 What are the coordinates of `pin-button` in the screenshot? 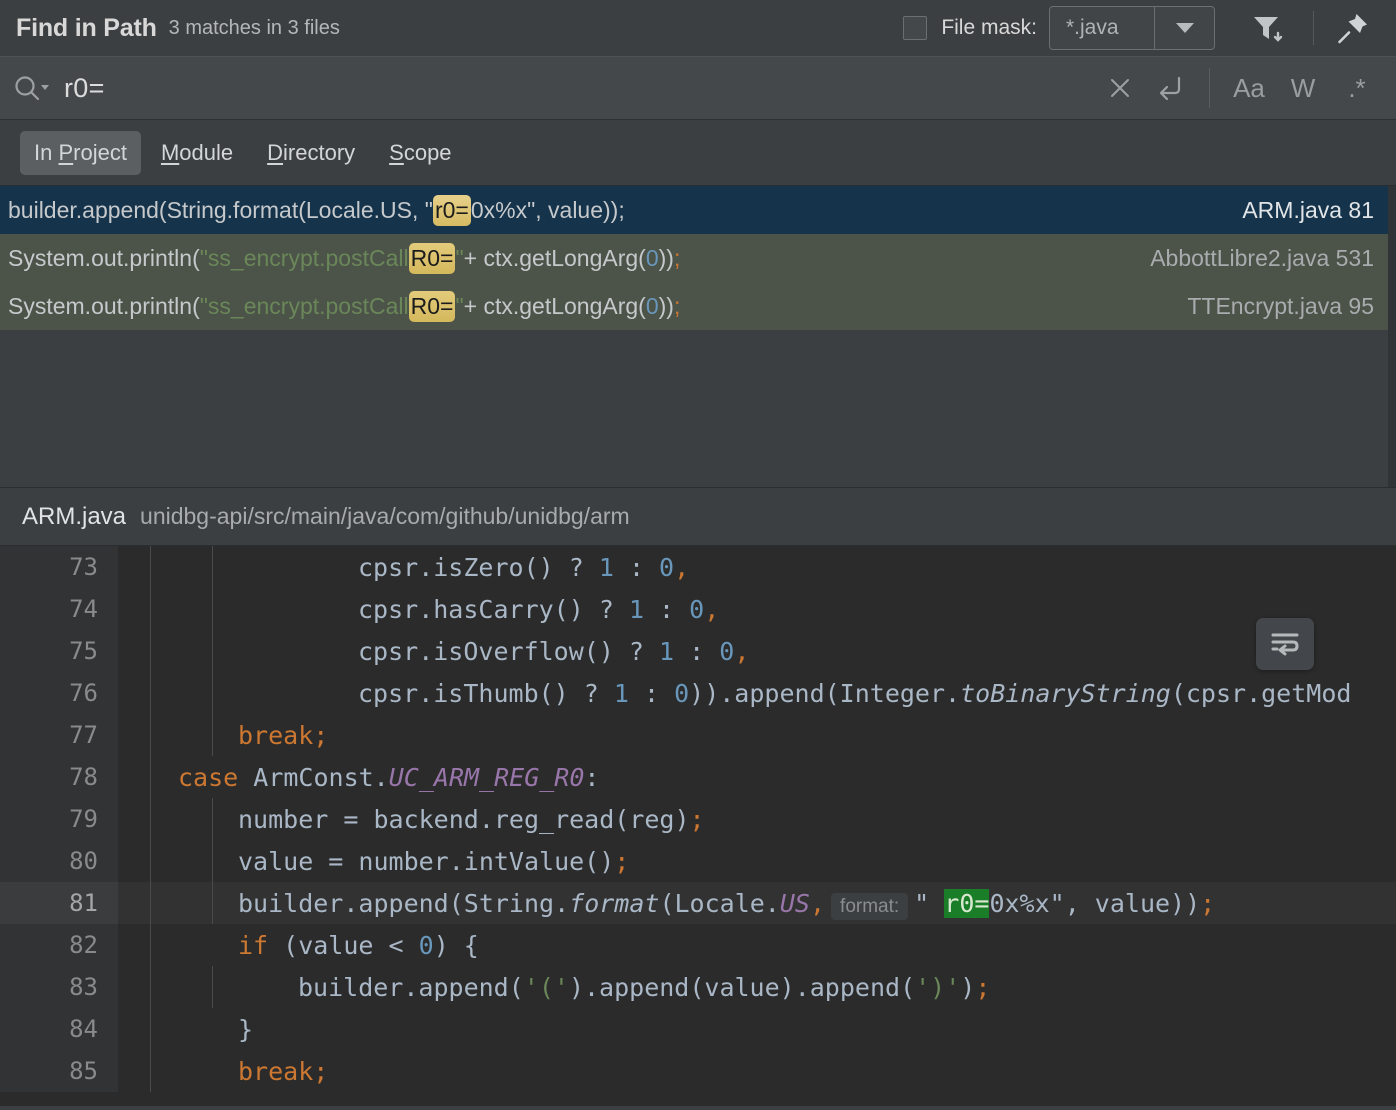 It's located at (1353, 28).